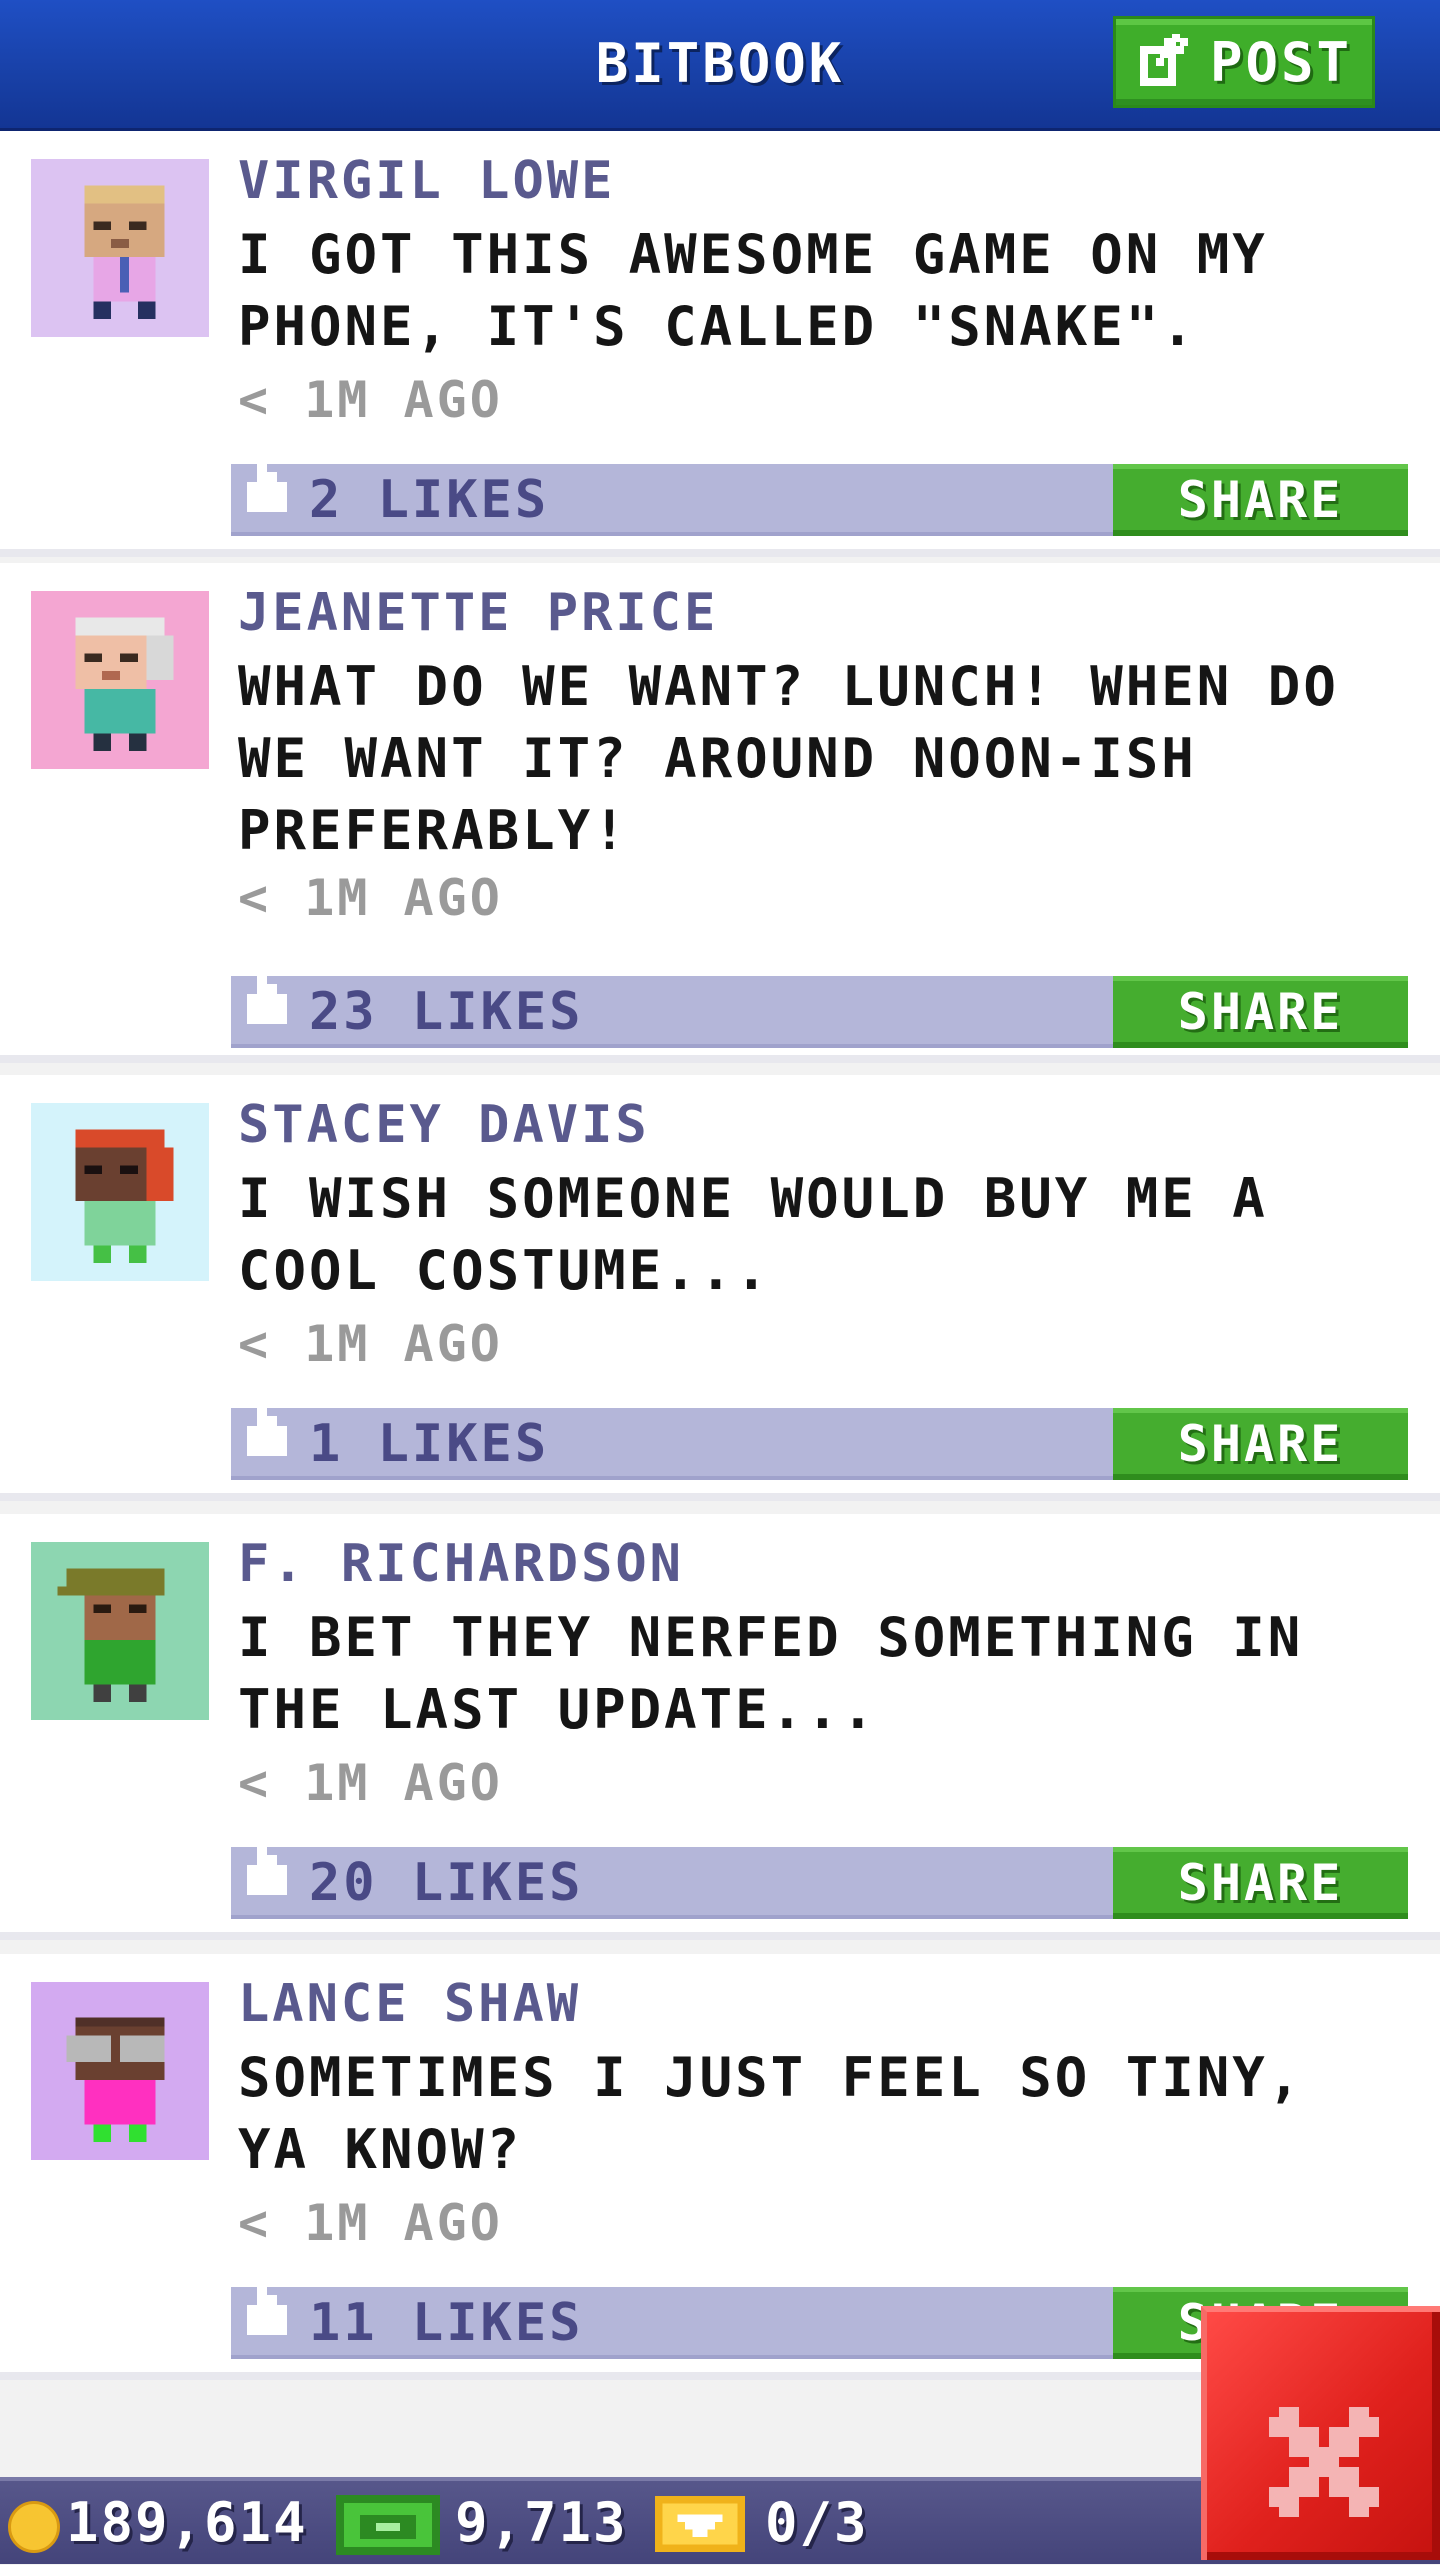 This screenshot has height=2565, width=1440. What do you see at coordinates (700, 2524) in the screenshot?
I see `vip-ticket-icon` at bounding box center [700, 2524].